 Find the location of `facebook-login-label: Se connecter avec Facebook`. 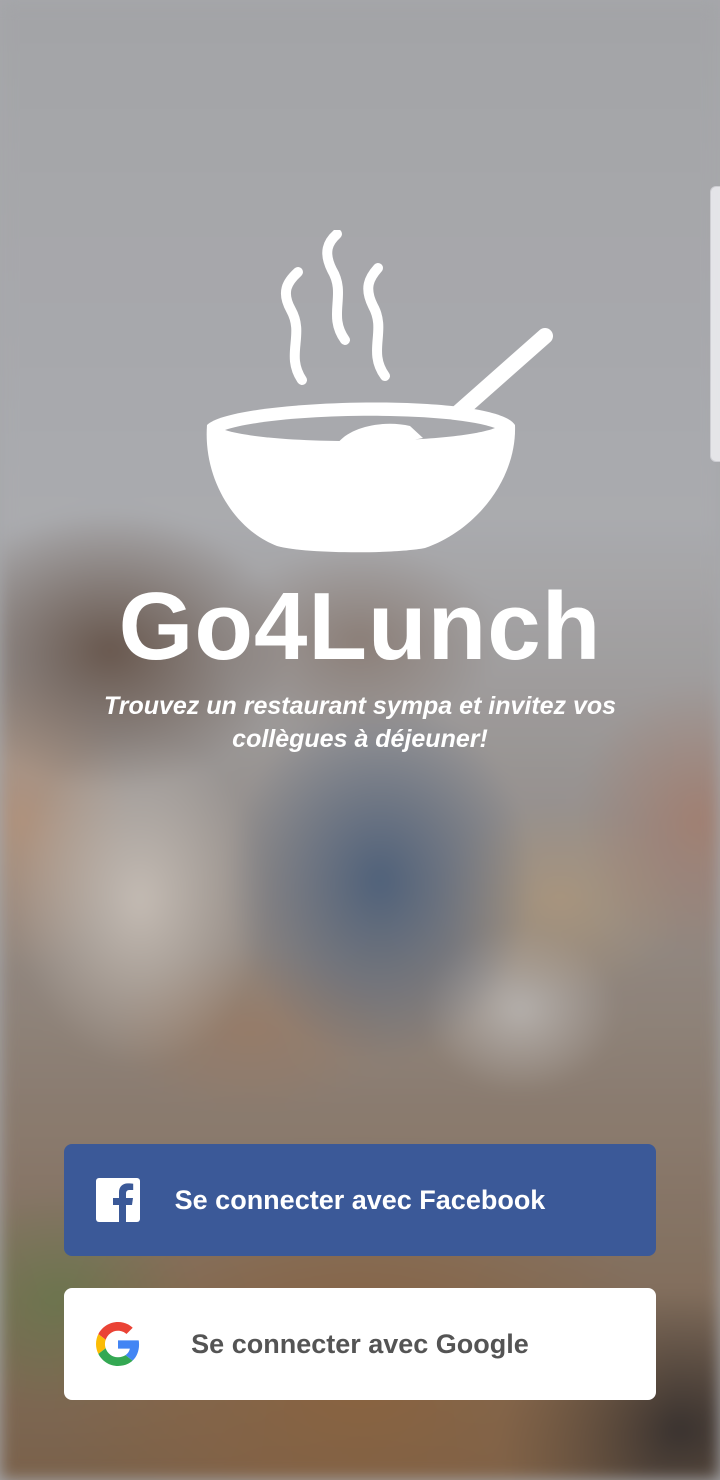

facebook-login-label: Se connecter avec Facebook is located at coordinates (360, 1200).